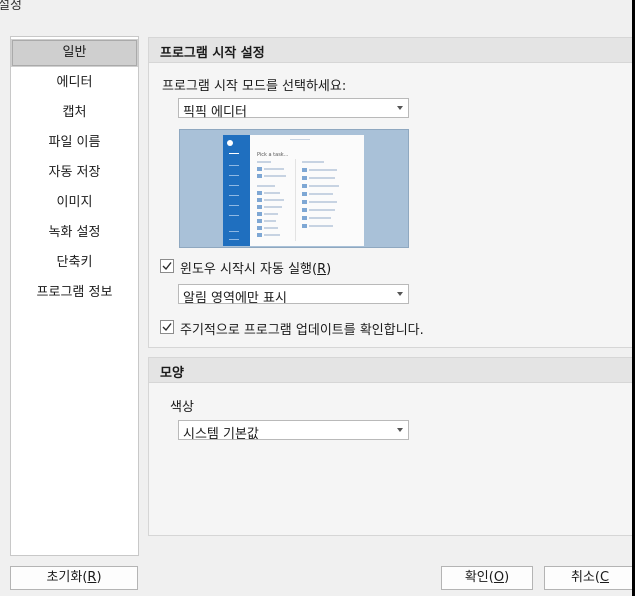  I want to click on startup-mode-select: 픽픽 에디터, so click(293, 109).